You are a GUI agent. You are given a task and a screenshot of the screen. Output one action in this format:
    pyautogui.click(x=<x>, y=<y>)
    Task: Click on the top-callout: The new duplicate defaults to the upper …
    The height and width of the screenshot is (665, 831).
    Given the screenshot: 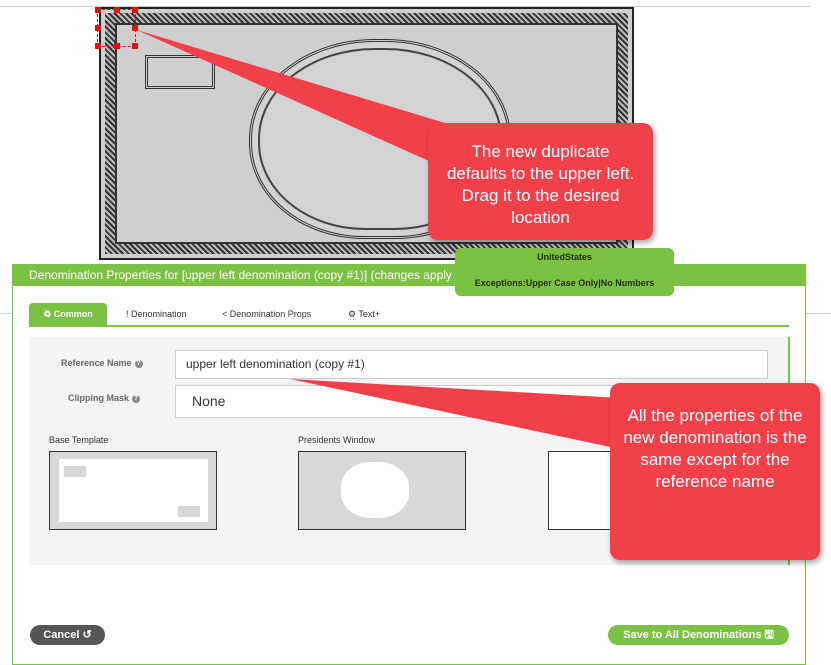 What is the action you would take?
    pyautogui.click(x=540, y=181)
    